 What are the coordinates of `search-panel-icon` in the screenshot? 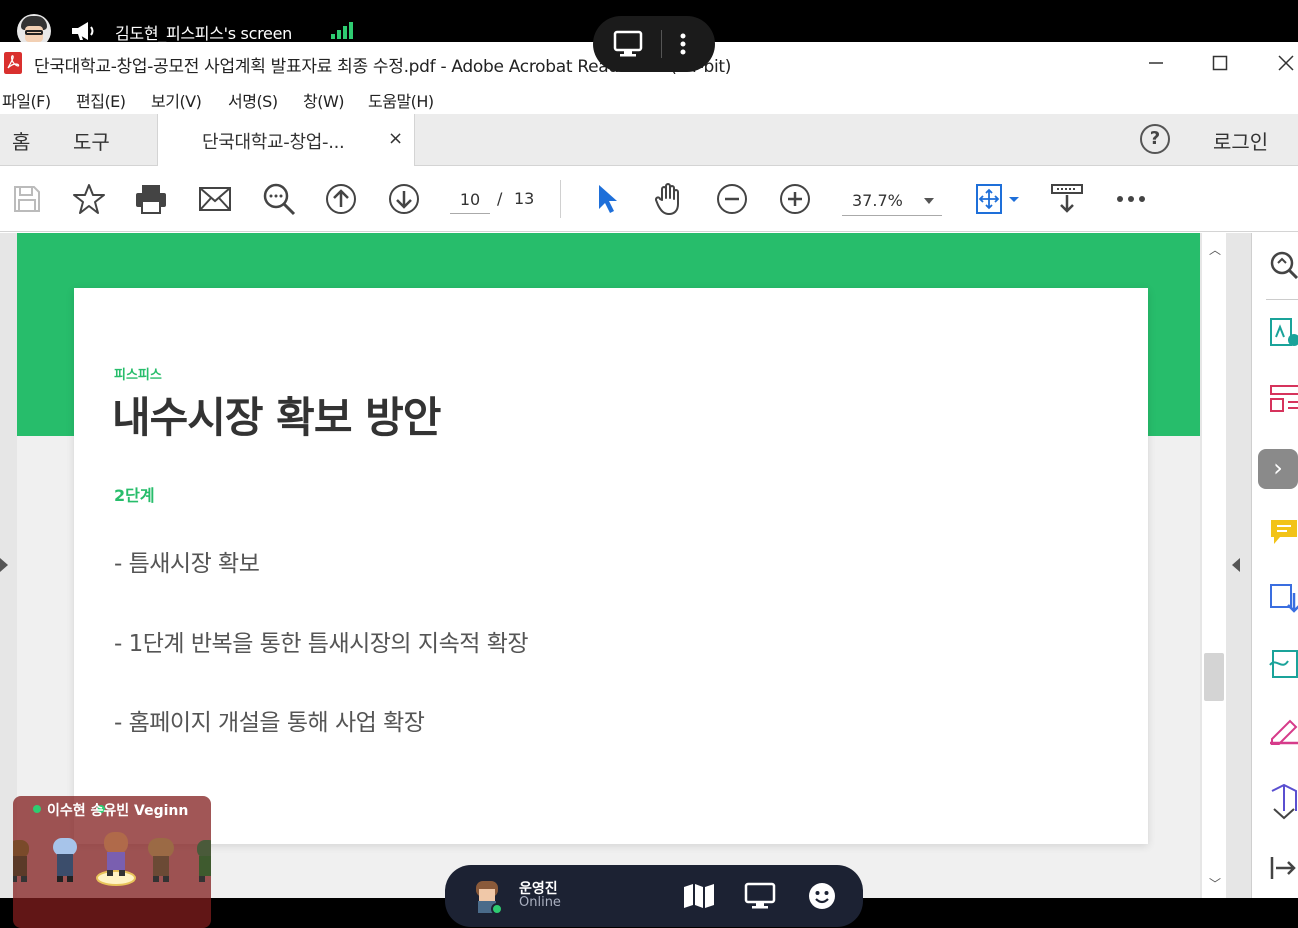 It's located at (1283, 264).